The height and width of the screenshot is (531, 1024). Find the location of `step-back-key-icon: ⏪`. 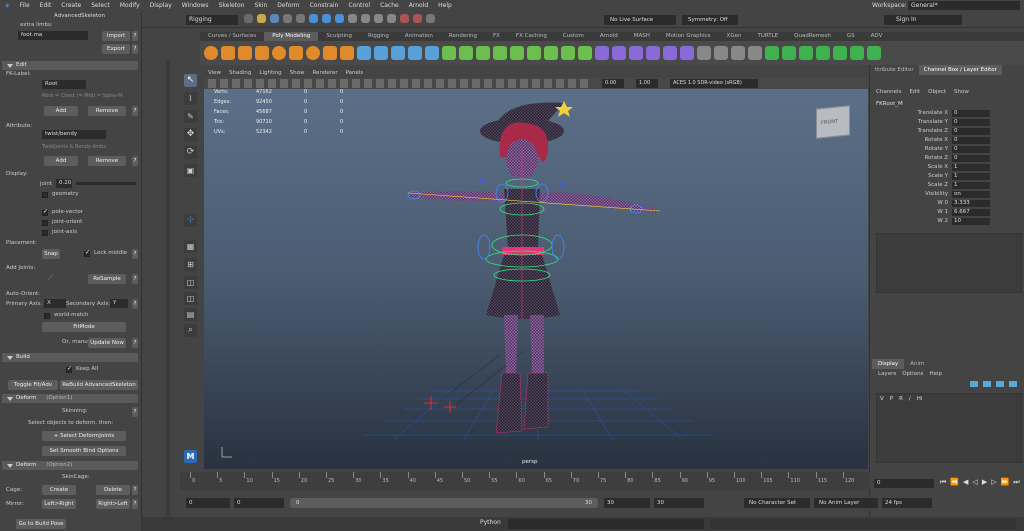

step-back-key-icon: ⏪ is located at coordinates (954, 482).